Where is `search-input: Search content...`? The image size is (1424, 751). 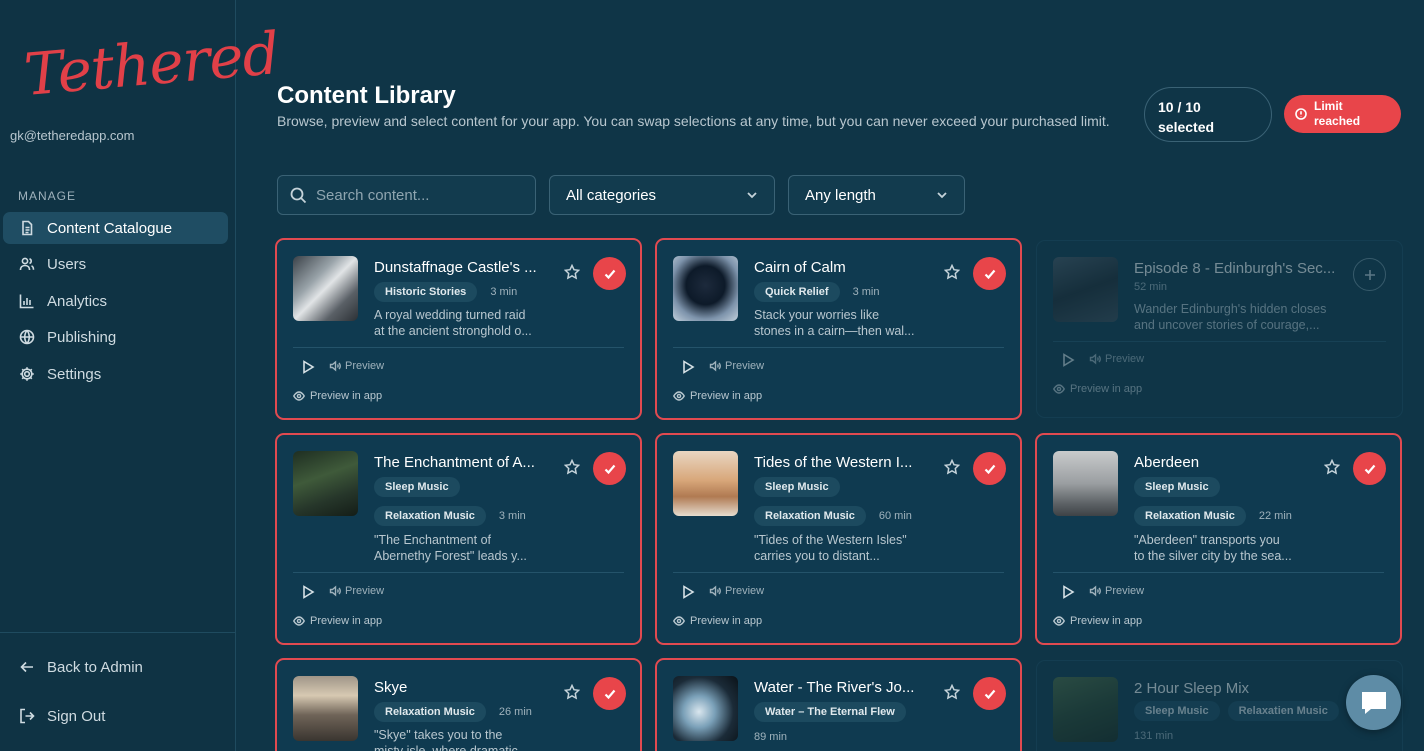
search-input: Search content... is located at coordinates (406, 195).